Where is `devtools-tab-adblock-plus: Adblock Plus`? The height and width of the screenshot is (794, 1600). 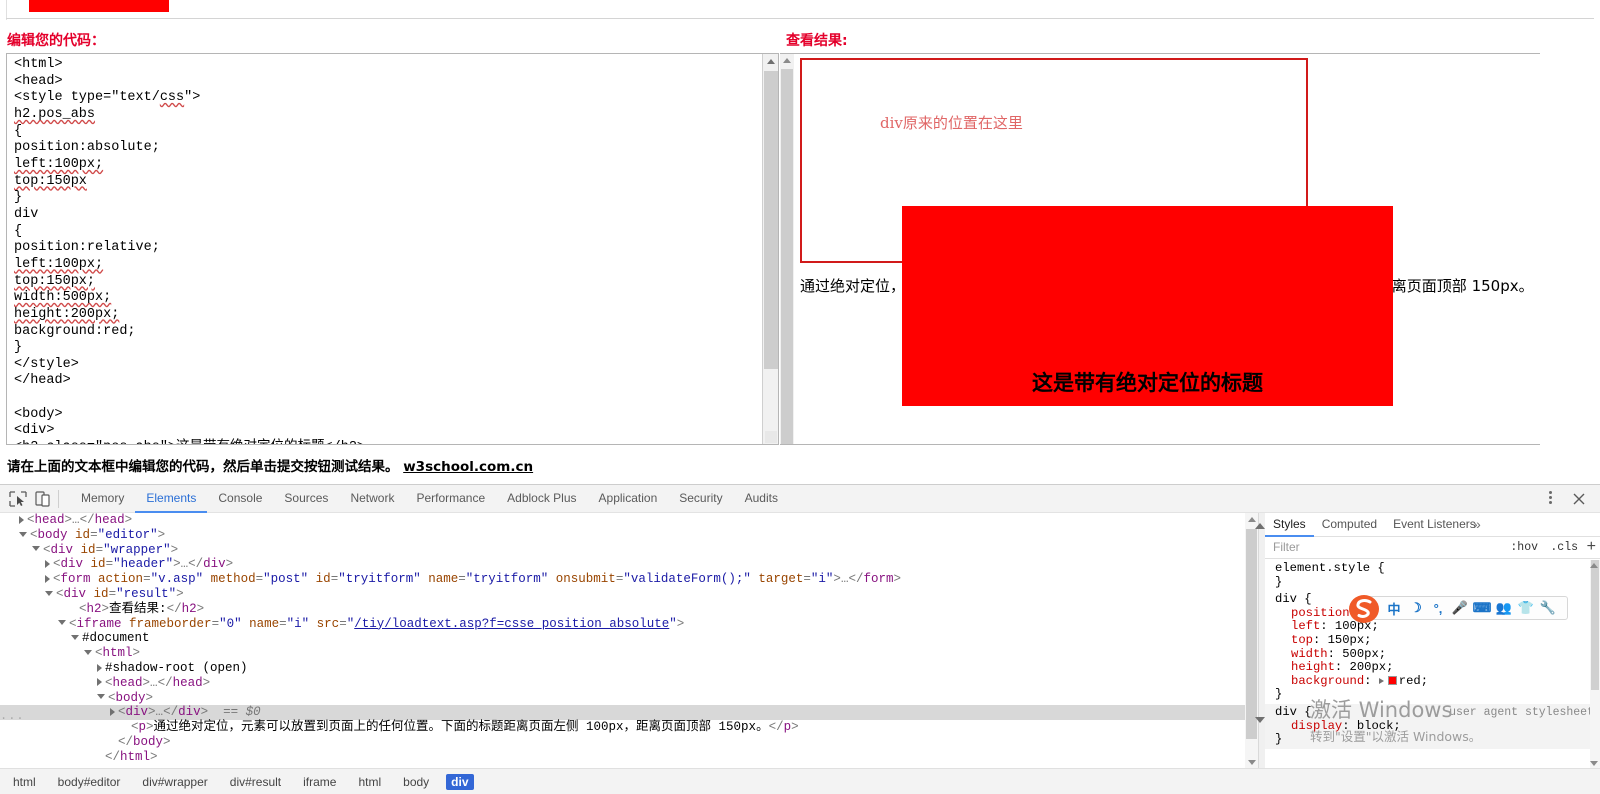
devtools-tab-adblock-plus: Adblock Plus is located at coordinates (541, 499).